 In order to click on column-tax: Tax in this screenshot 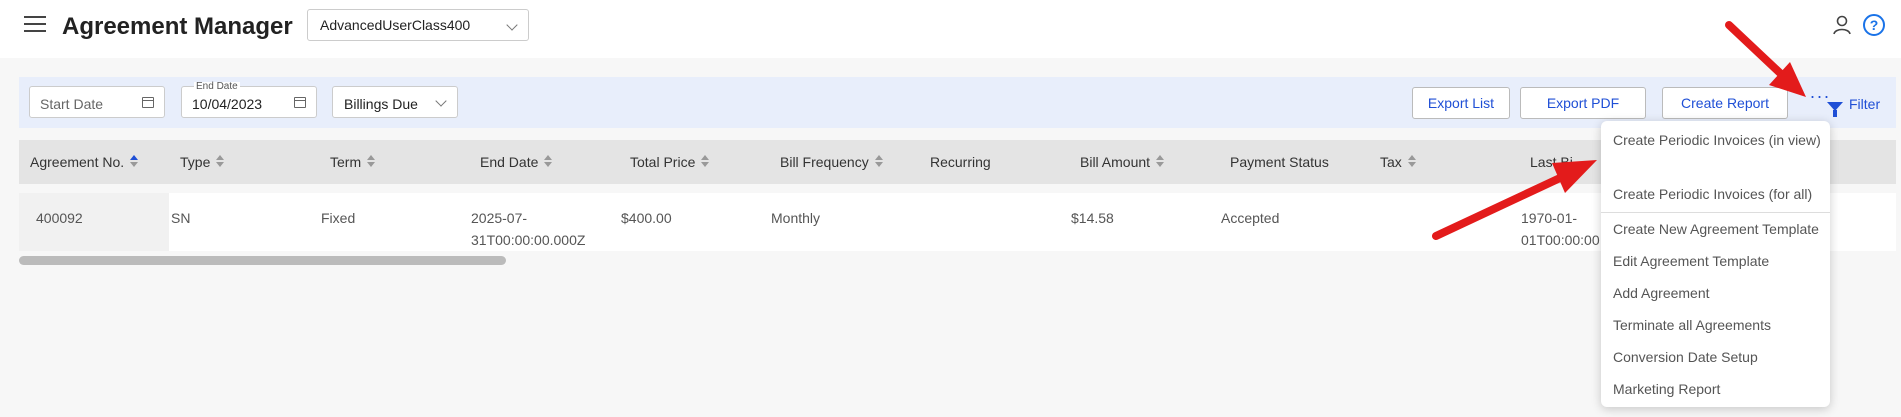, I will do `click(1398, 162)`.